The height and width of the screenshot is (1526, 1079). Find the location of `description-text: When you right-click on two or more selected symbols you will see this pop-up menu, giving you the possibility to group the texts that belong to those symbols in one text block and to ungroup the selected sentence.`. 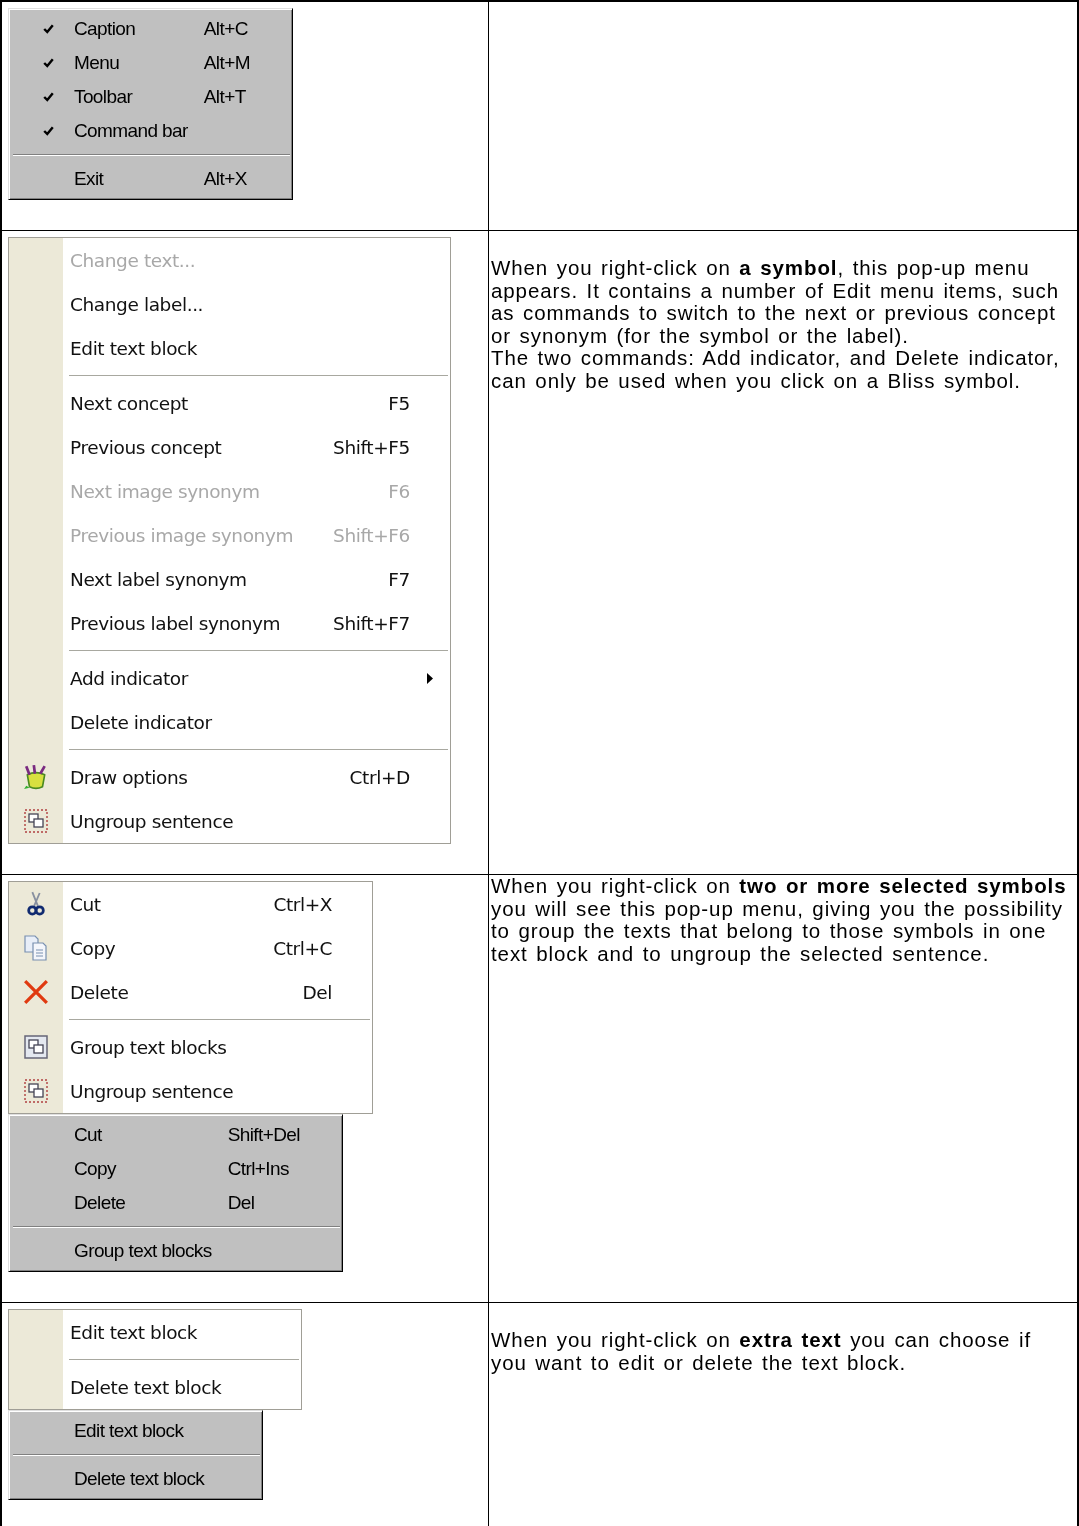

description-text: When you right-click on two or more selected symbols you will see this pop-up menu, giving you the possibility to group the texts that belong to those symbols in one text block and to ungroup the selected sentence. is located at coordinates (779, 920).